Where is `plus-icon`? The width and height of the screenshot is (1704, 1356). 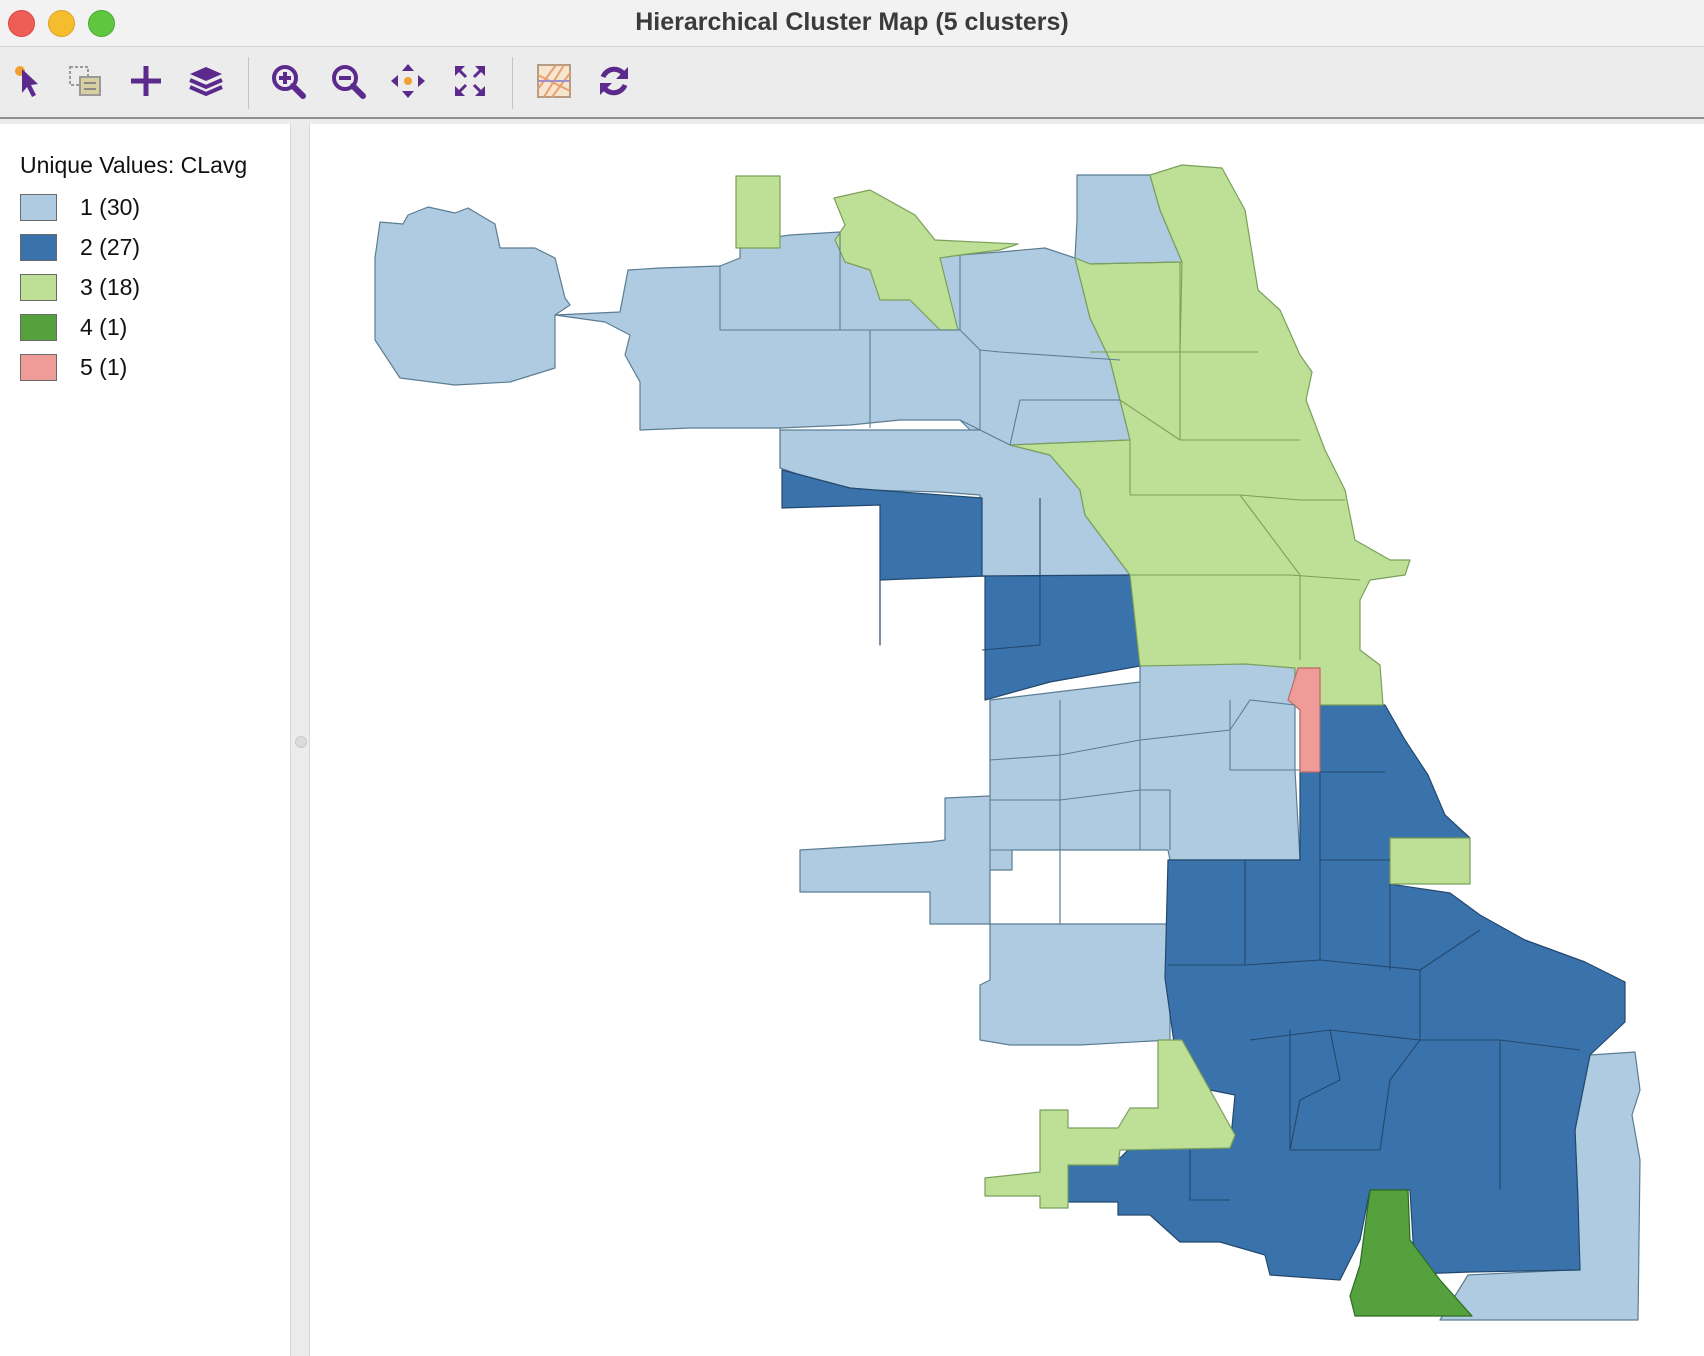 plus-icon is located at coordinates (146, 81).